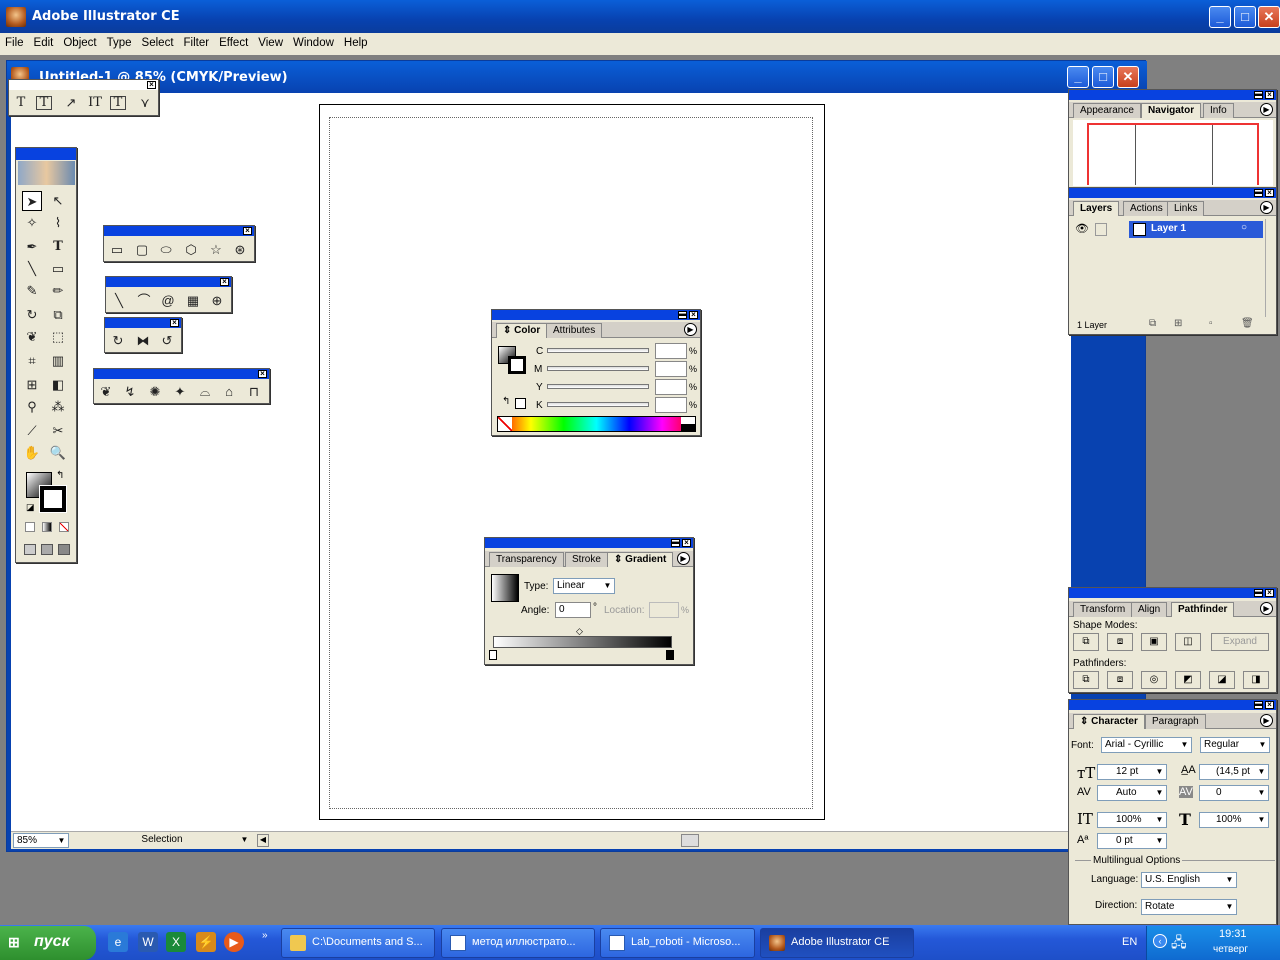 The height and width of the screenshot is (960, 1280). What do you see at coordinates (1160, 941) in the screenshot?
I see `tray-expand-icon: ‹` at bounding box center [1160, 941].